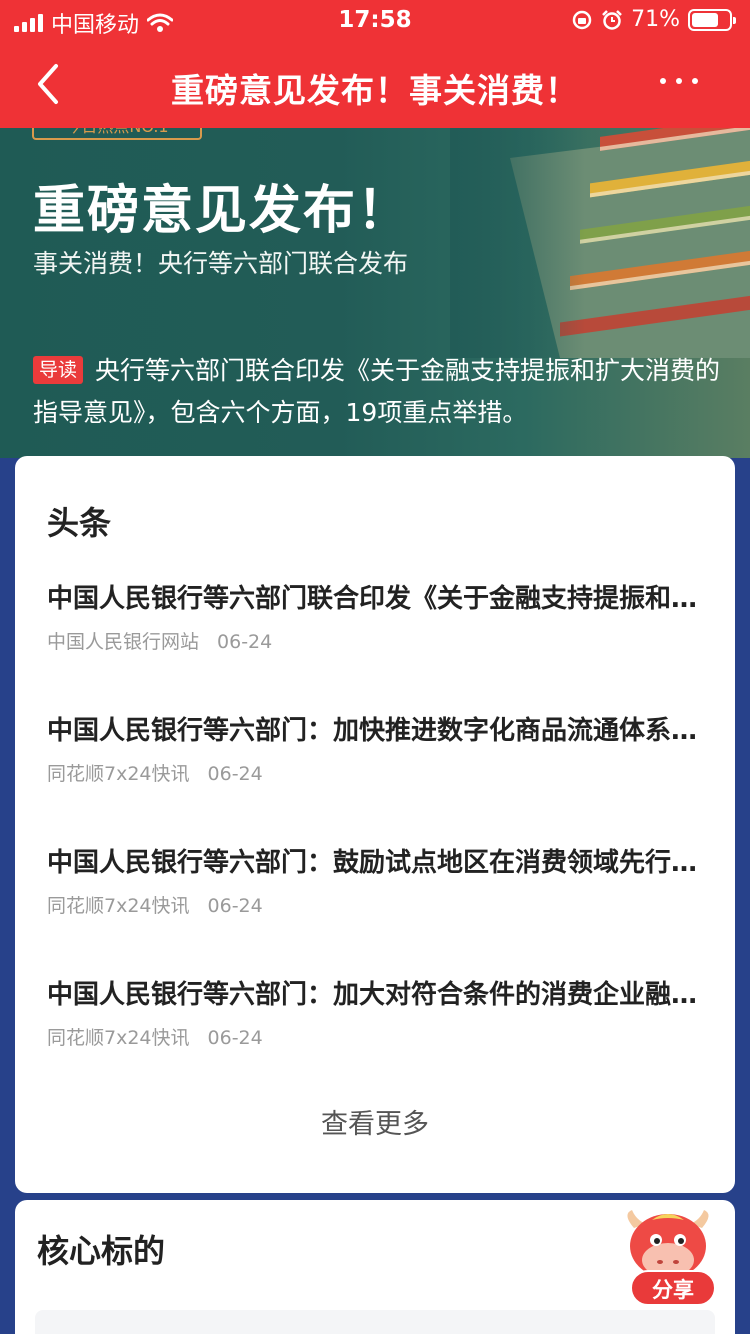 The image size is (750, 1334). What do you see at coordinates (79, 523) in the screenshot?
I see `section-title-headlines: 头条` at bounding box center [79, 523].